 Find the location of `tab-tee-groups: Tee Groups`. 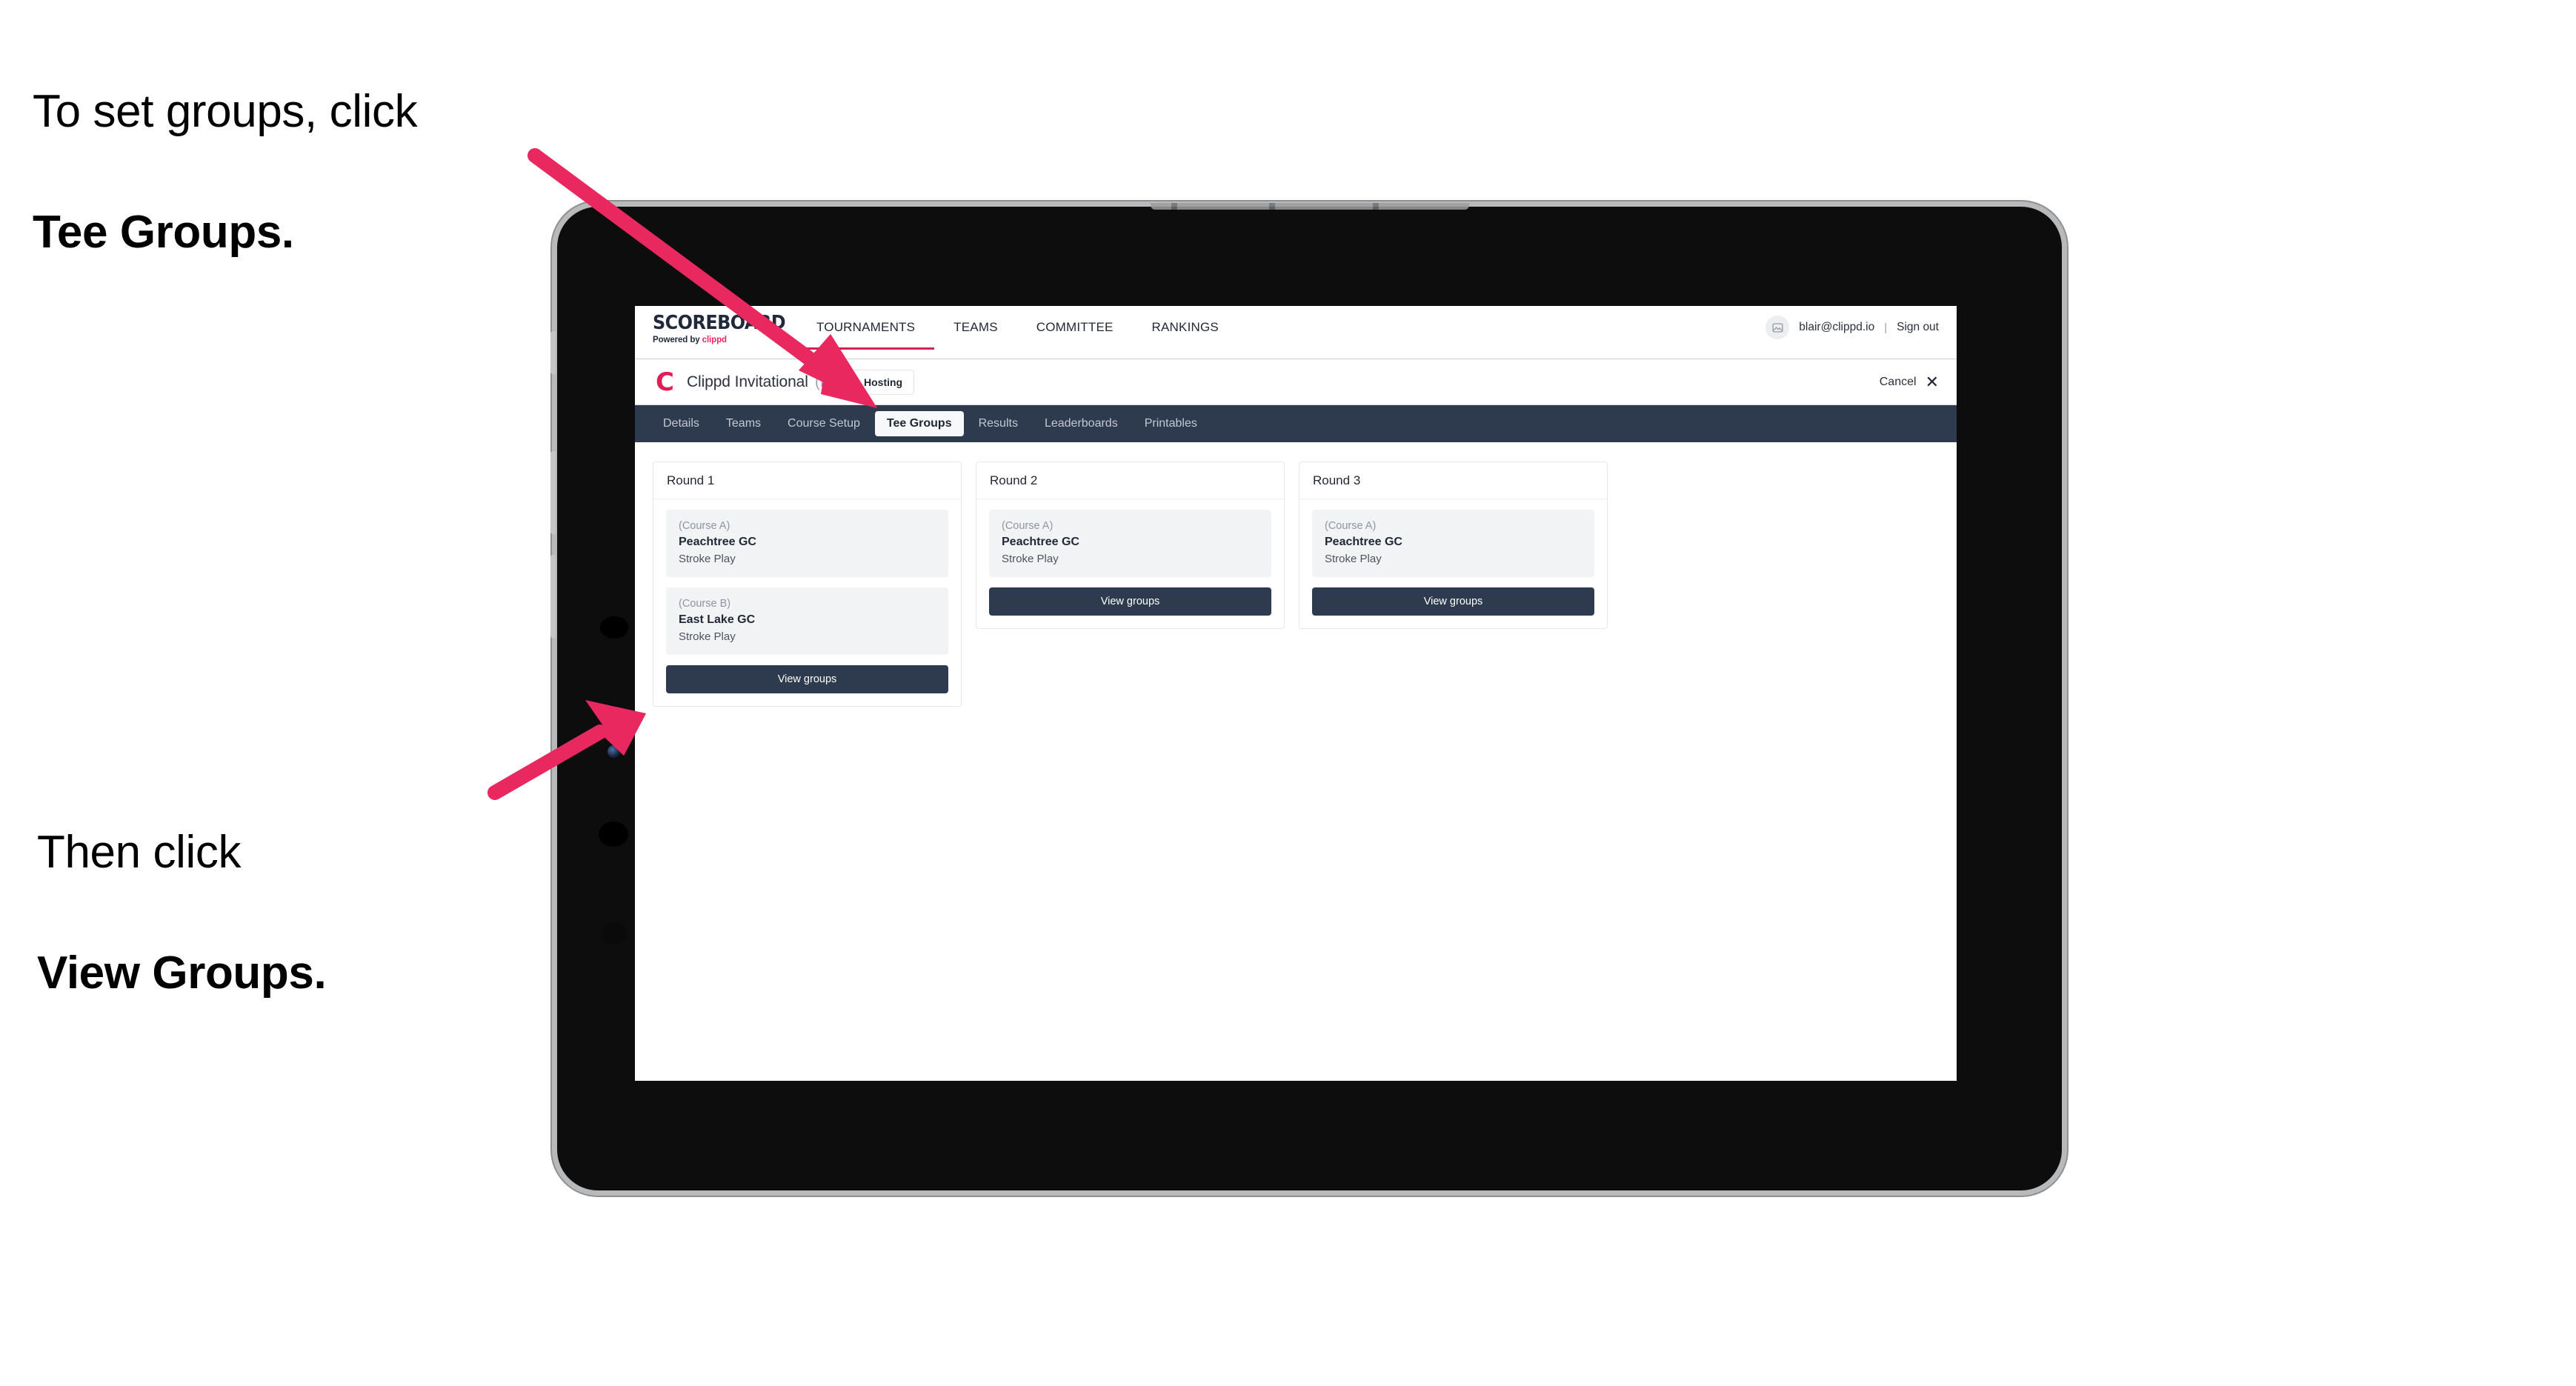

tab-tee-groups: Tee Groups is located at coordinates (919, 423).